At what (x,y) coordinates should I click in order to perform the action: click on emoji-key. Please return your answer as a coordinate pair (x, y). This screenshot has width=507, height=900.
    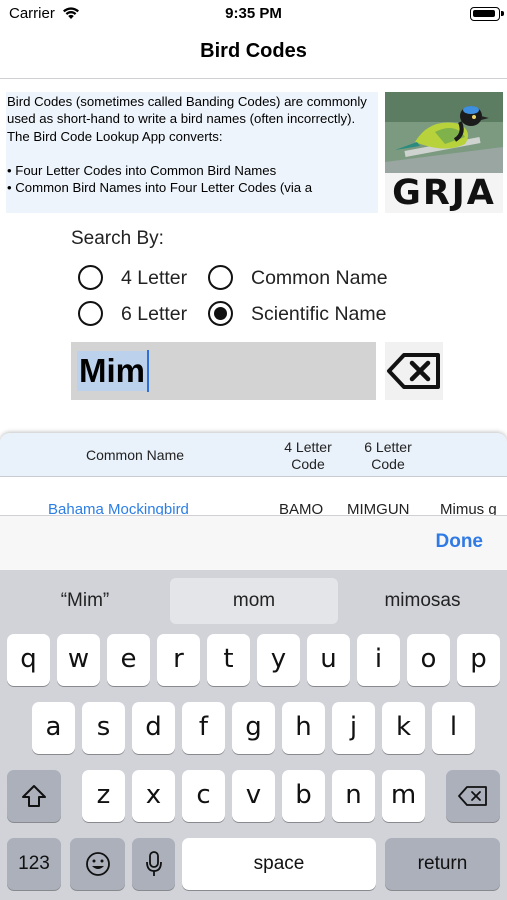
    Looking at the image, I should click on (97, 864).